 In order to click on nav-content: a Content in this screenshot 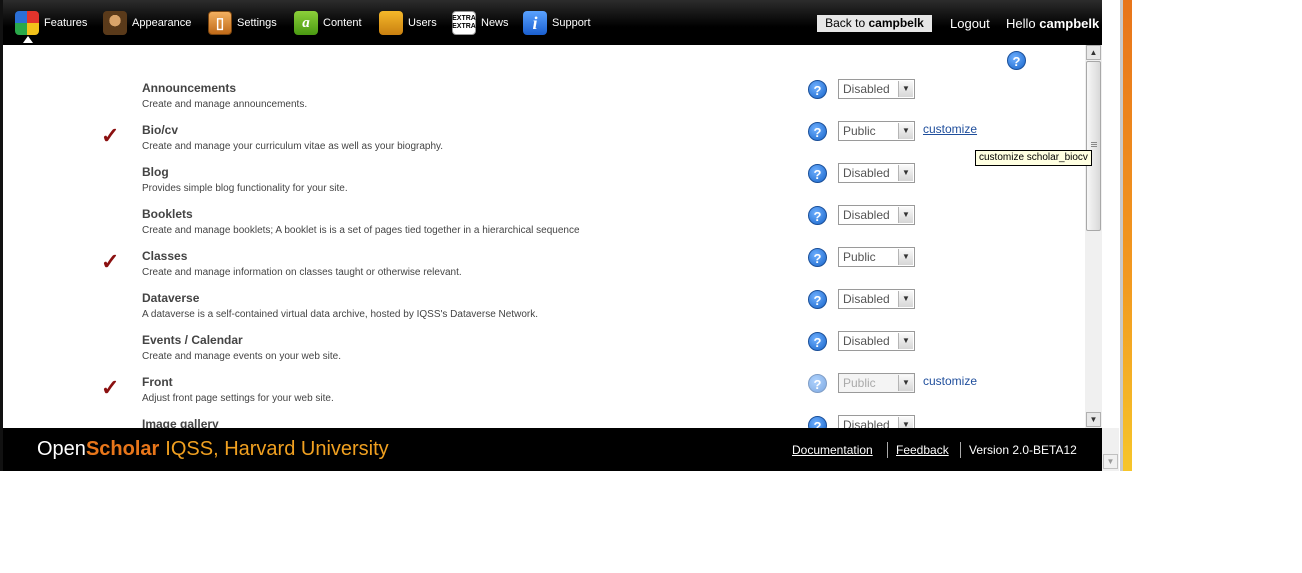, I will do `click(328, 23)`.